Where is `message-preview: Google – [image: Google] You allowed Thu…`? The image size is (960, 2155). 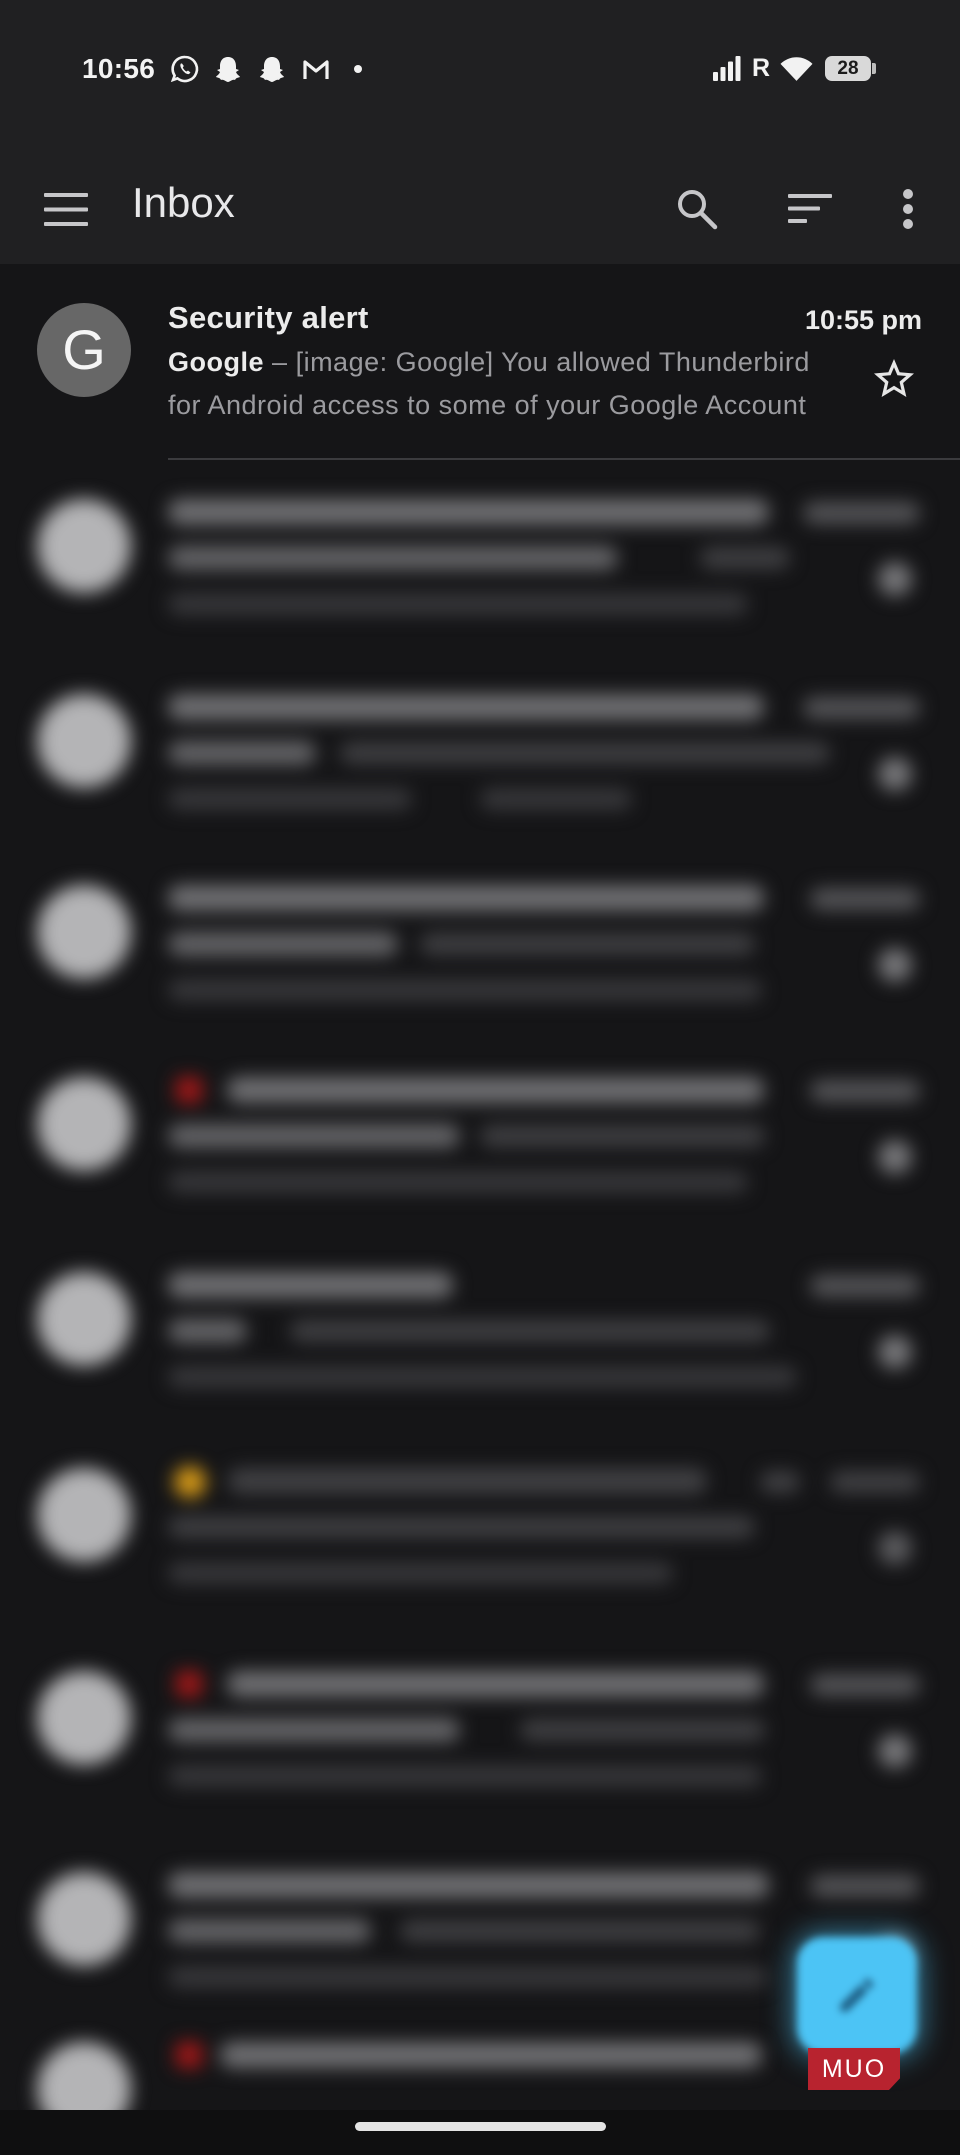 message-preview: Google – [image: Google] You allowed Thu… is located at coordinates (500, 384).